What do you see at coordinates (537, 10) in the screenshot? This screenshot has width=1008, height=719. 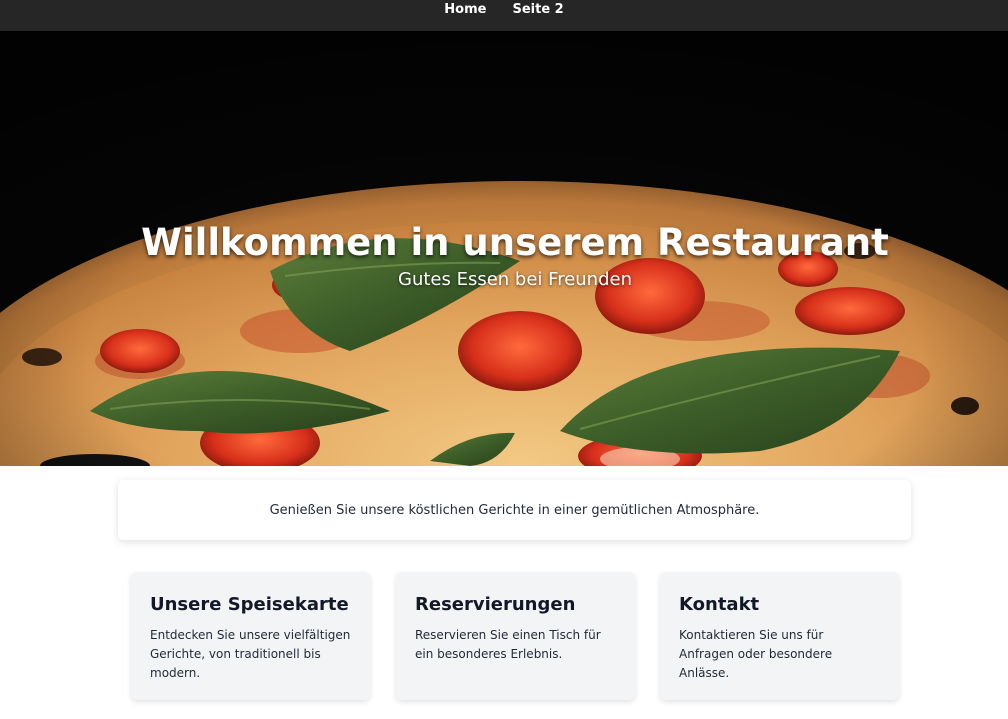 I see `nav-link-seite-2: Seite 2` at bounding box center [537, 10].